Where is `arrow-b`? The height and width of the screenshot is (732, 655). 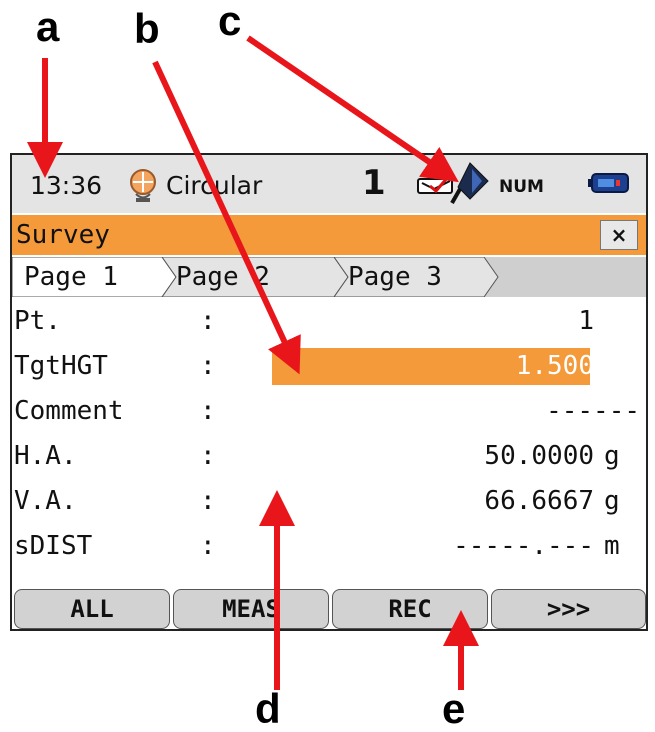 arrow-b is located at coordinates (226, 217).